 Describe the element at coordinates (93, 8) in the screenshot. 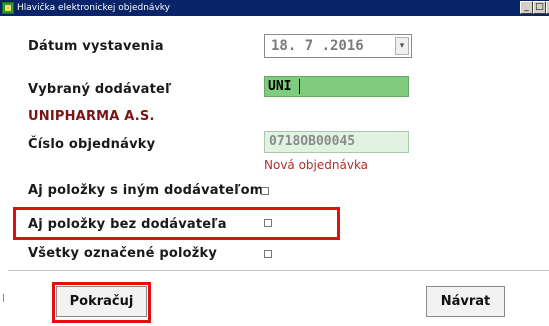

I see `window-title: Hlavička elektronickej objednávky` at that location.